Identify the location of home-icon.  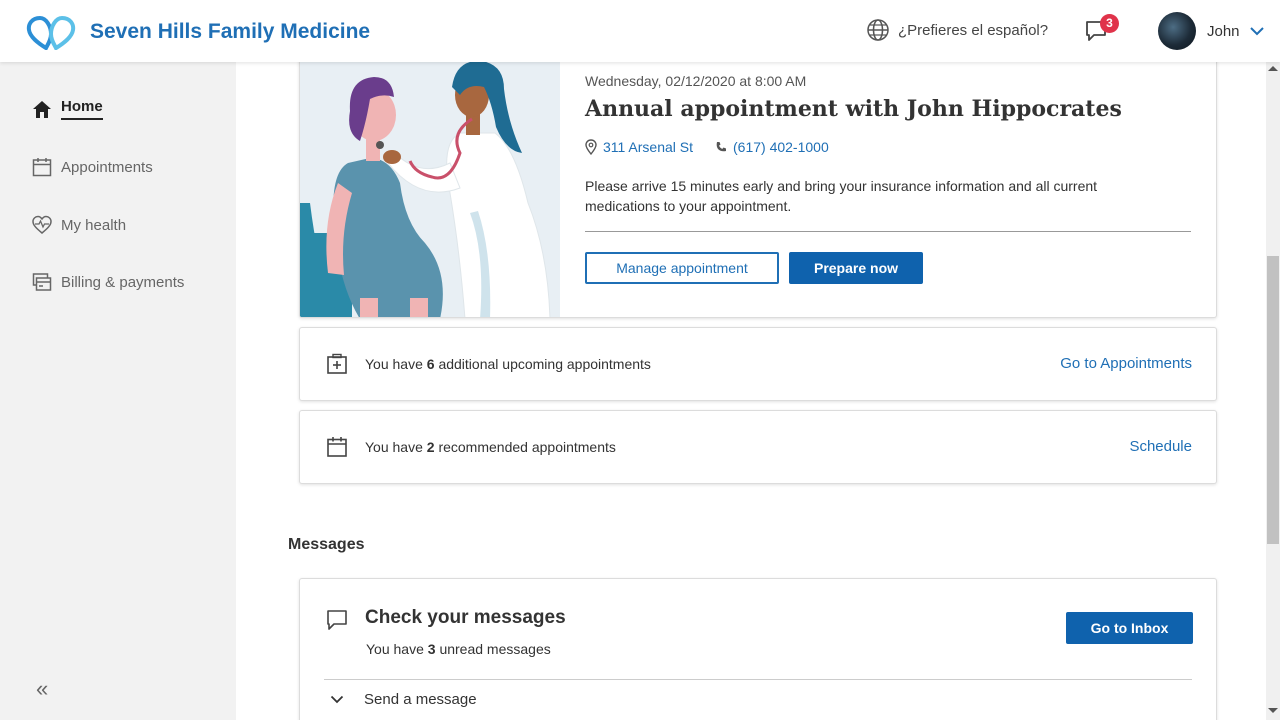
(42, 109).